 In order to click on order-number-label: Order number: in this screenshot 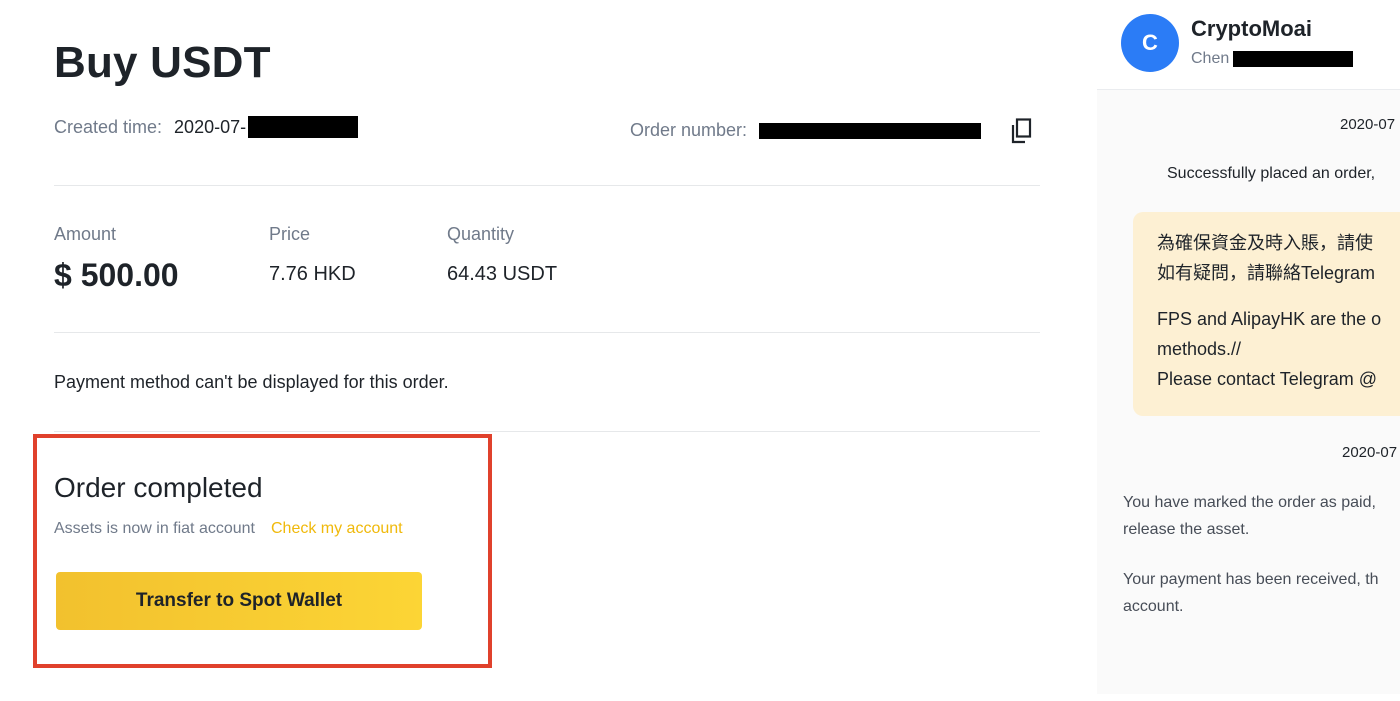, I will do `click(689, 130)`.